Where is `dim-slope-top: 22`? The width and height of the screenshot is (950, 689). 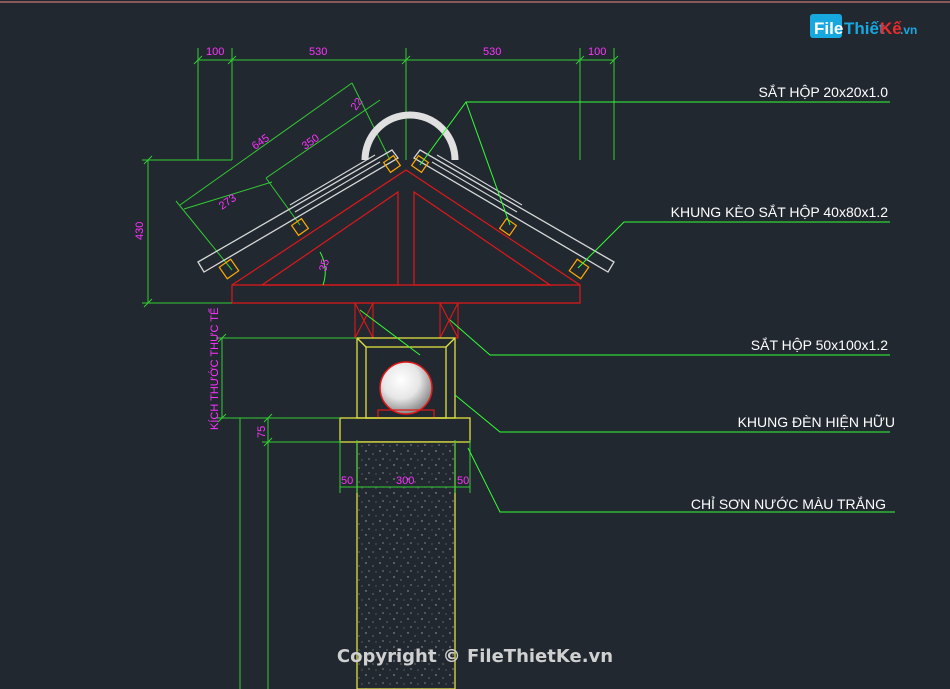
dim-slope-top: 22 is located at coordinates (357, 104).